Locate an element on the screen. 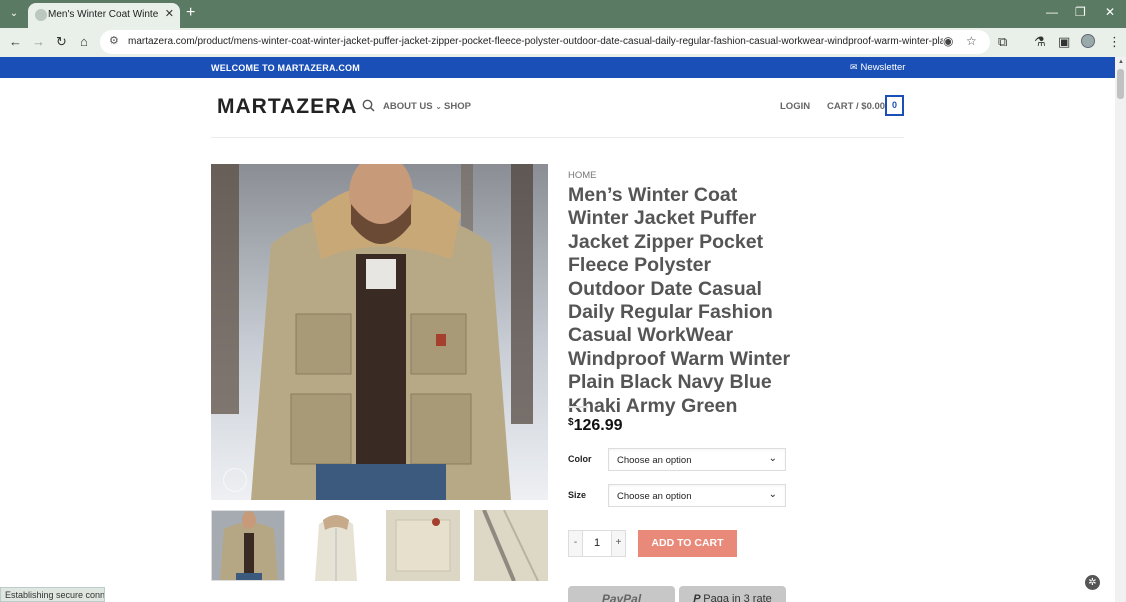 The height and width of the screenshot is (602, 1126). nav-about-label: ABOUT US is located at coordinates (408, 106).